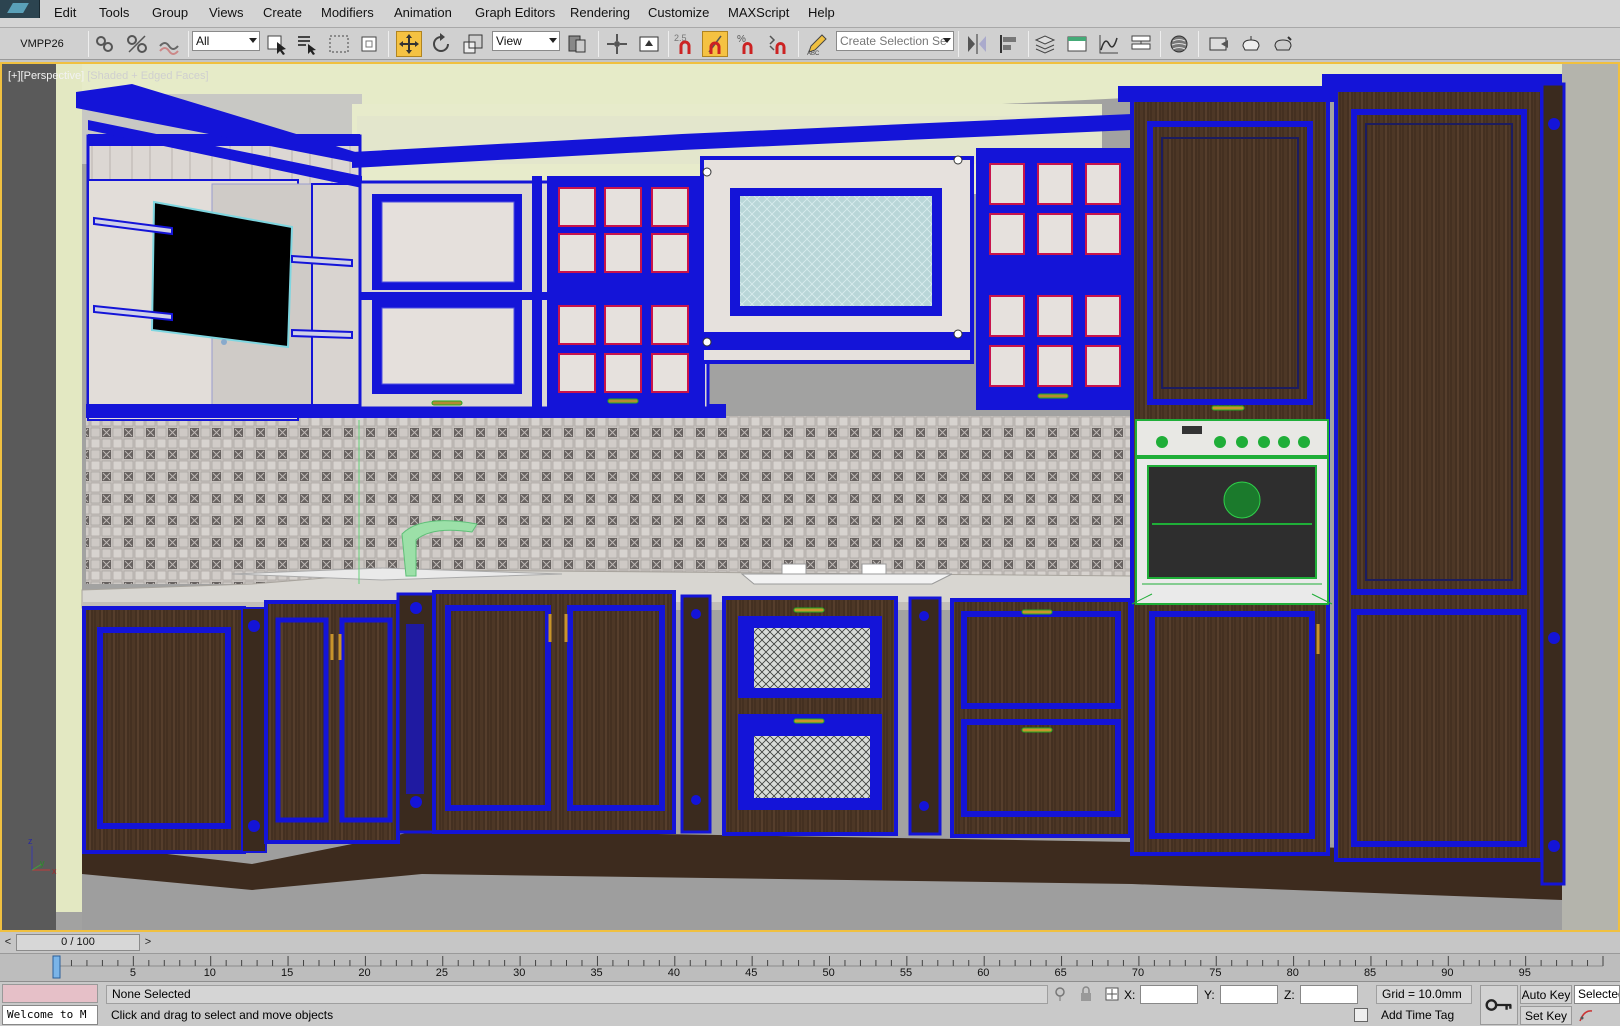 The width and height of the screenshot is (1620, 1026). Describe the element at coordinates (758, 12) in the screenshot. I see `menu-maxscript: MAXScript` at that location.